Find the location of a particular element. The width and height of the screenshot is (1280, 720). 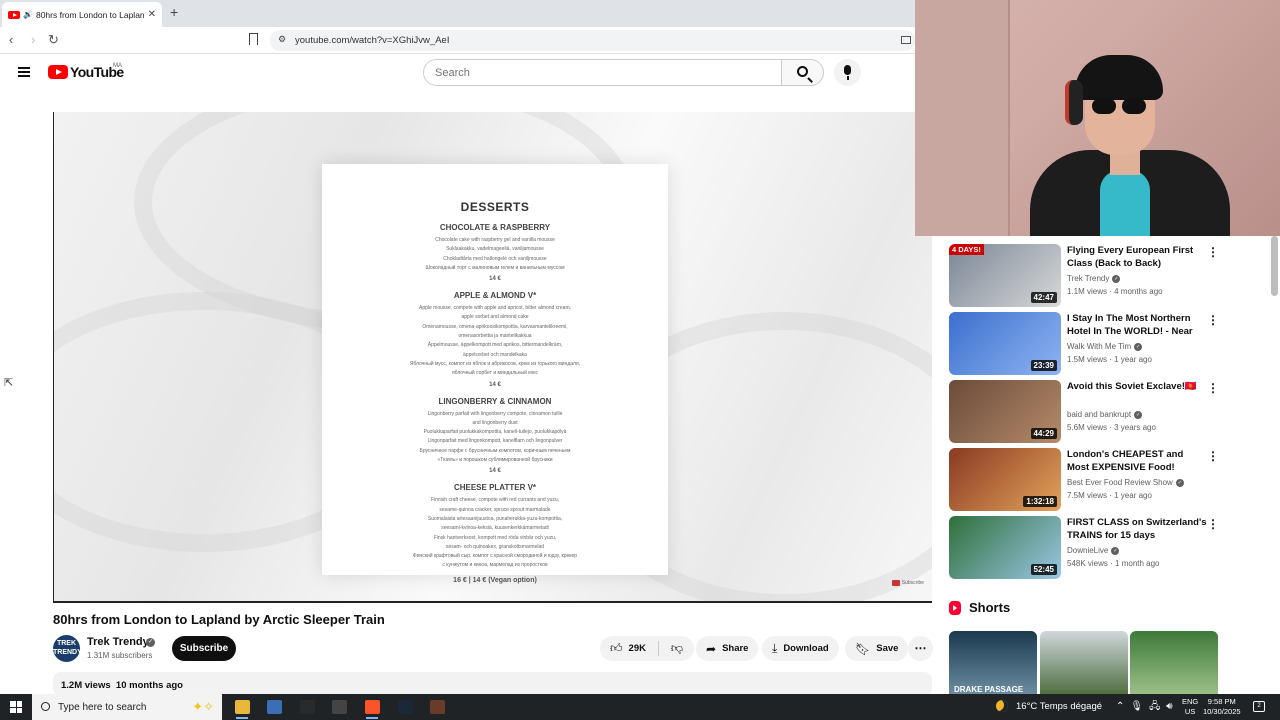

recommended-video-title: Avoid this Soviet Exclave!🇰🇬 is located at coordinates (1137, 386).